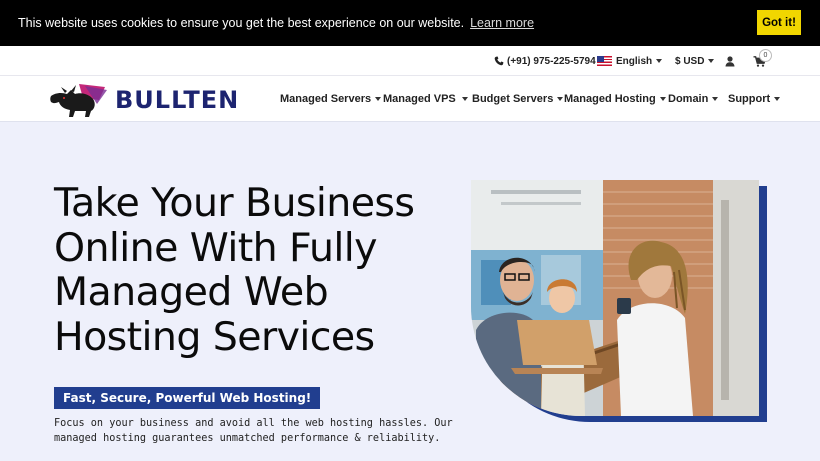 Image resolution: width=820 pixels, height=461 pixels. I want to click on top-utility-bar: (+91) 975-225-5794 English $ USD, so click(410, 61).